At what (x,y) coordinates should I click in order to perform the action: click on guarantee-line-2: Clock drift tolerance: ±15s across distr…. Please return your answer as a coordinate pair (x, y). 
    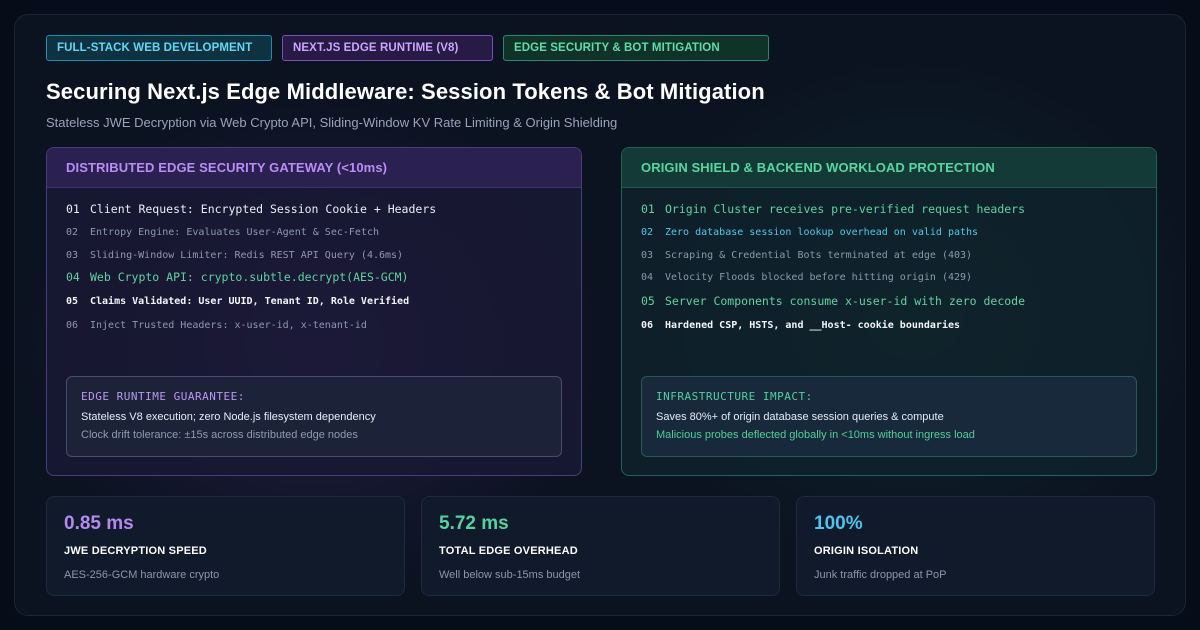
    Looking at the image, I should click on (219, 435).